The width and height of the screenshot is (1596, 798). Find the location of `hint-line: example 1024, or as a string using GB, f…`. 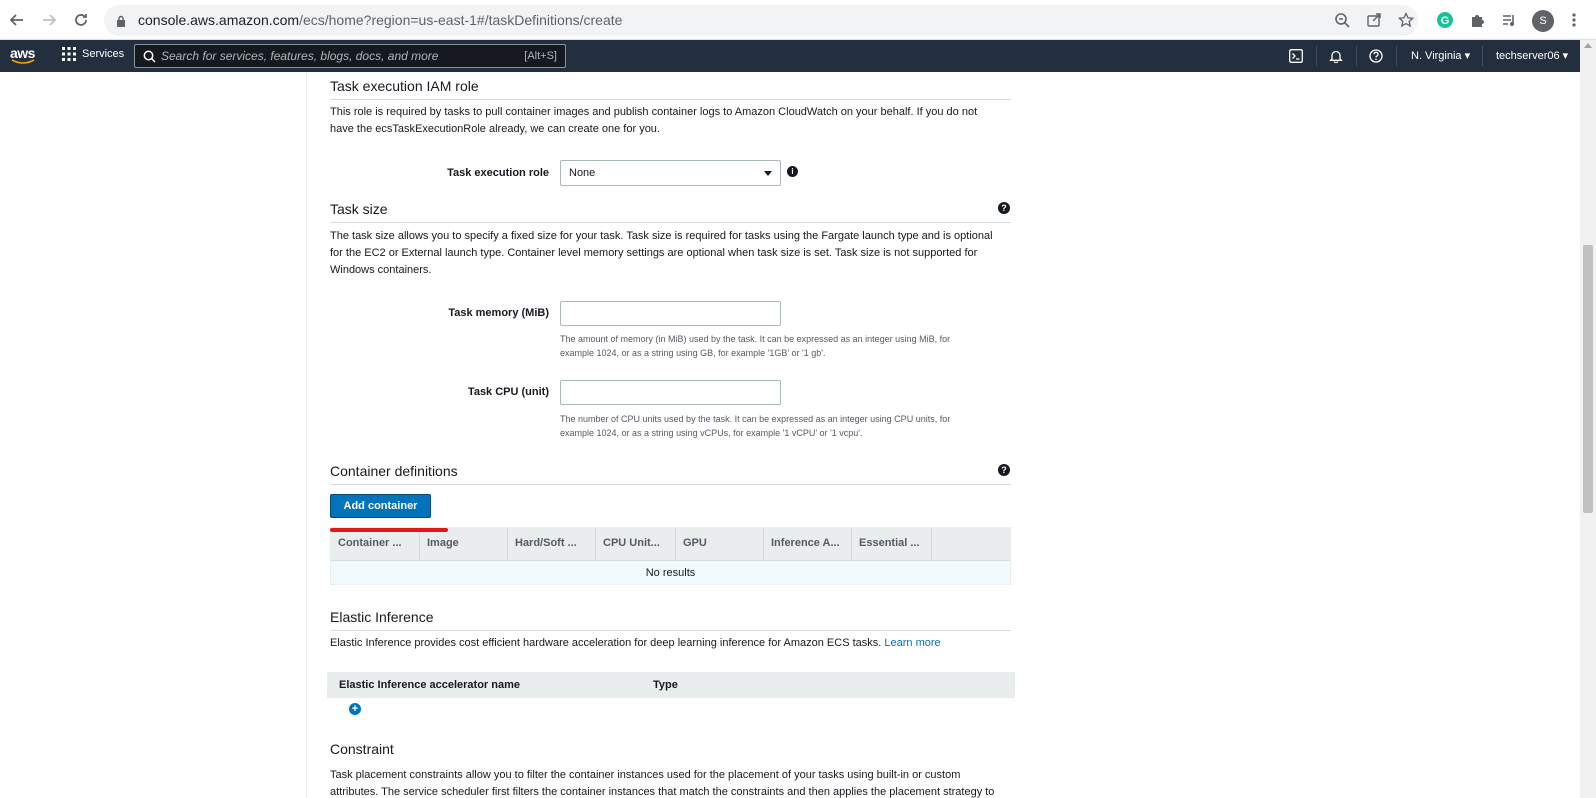

hint-line: example 1024, or as a string using GB, f… is located at coordinates (693, 353).